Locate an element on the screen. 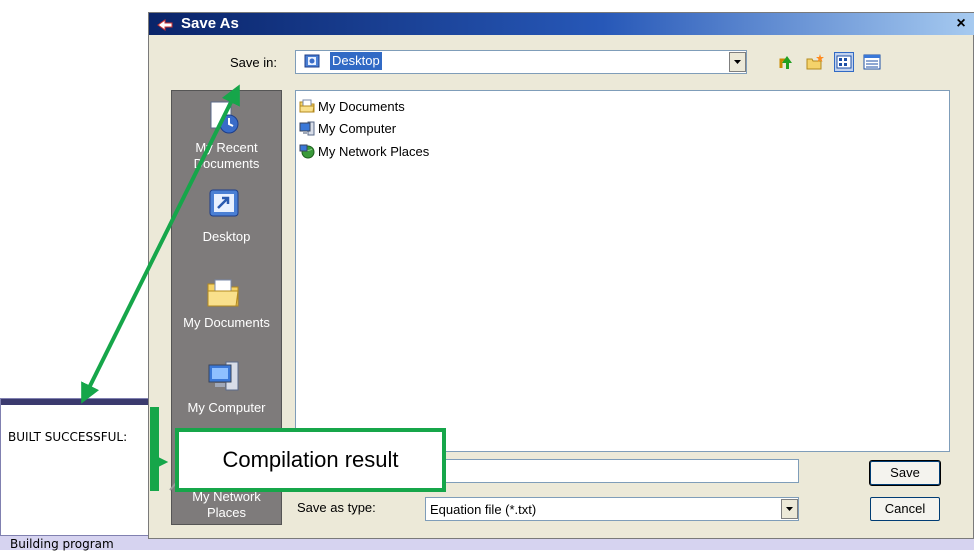  annotation-overlay is located at coordinates (160, 287).